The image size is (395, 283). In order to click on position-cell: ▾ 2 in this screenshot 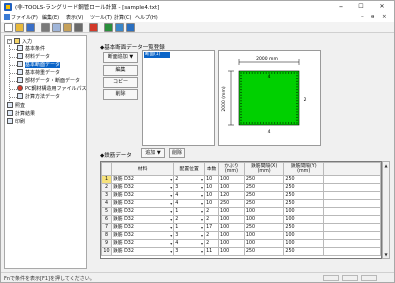, I will do `click(189, 179)`.